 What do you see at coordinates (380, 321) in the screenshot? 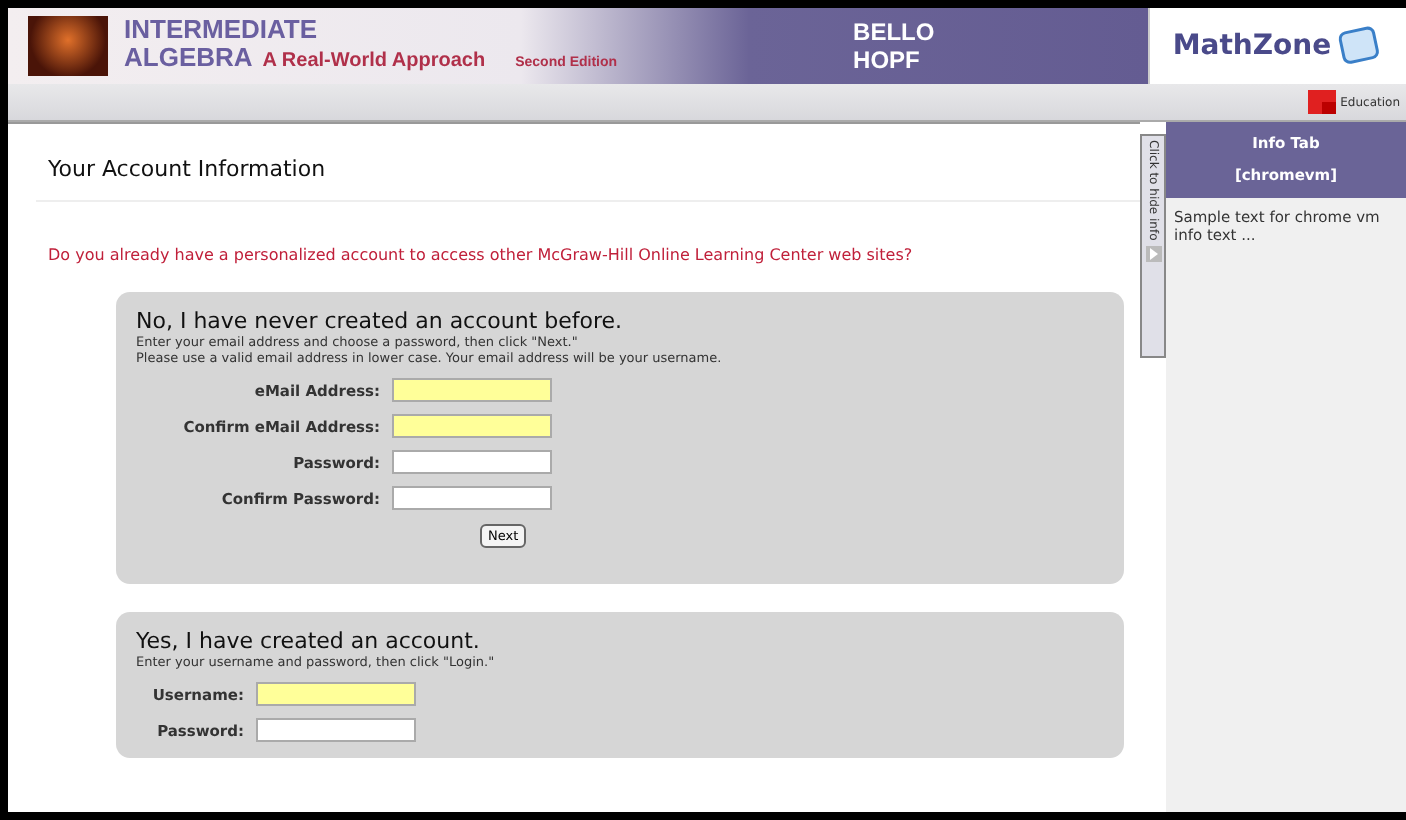
I see `panel-heading: No, I have never created an account before.` at bounding box center [380, 321].